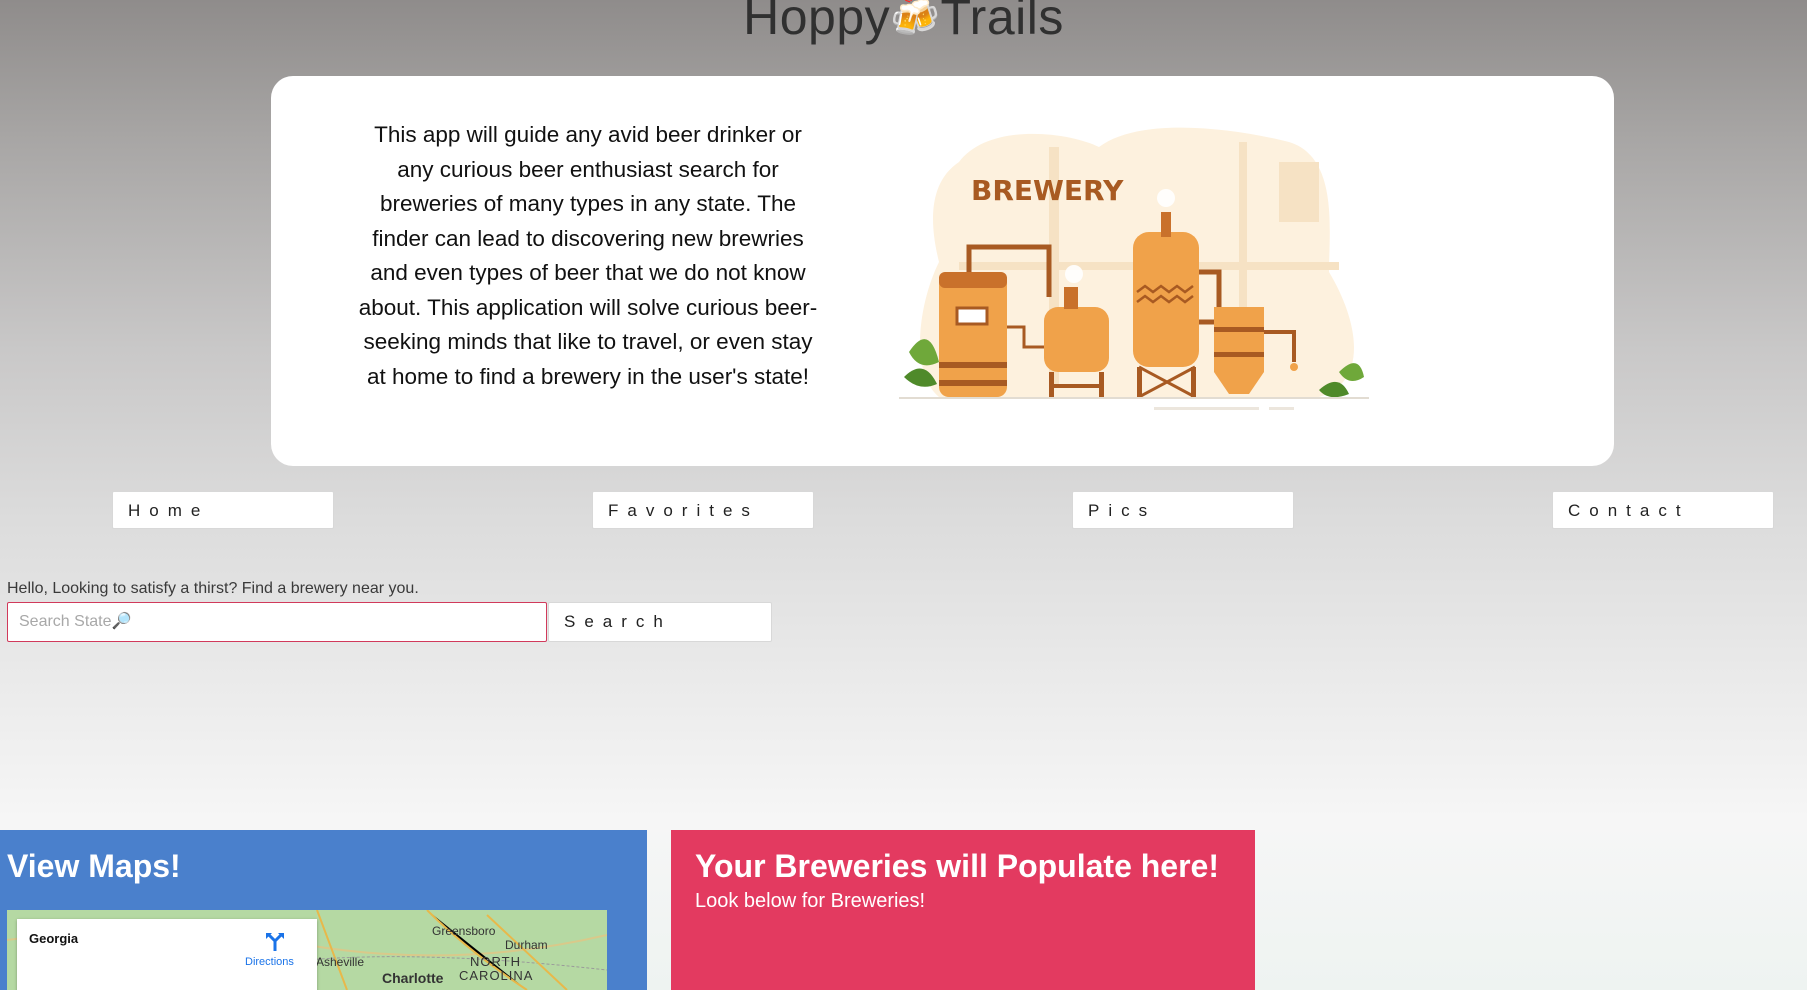 The width and height of the screenshot is (1807, 990). I want to click on directions-link: Directions, so click(269, 962).